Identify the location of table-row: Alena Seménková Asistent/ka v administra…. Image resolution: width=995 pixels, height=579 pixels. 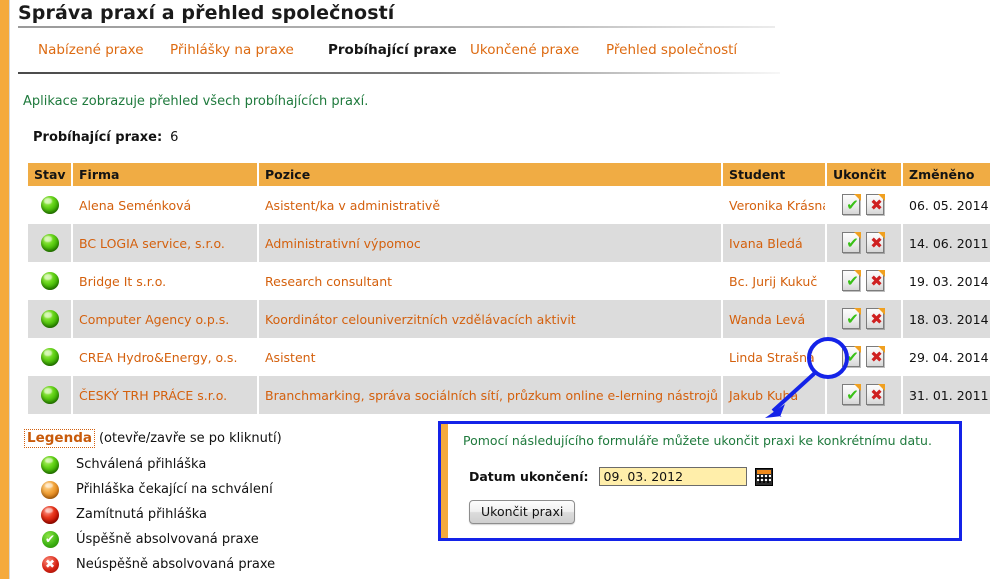
(509, 205).